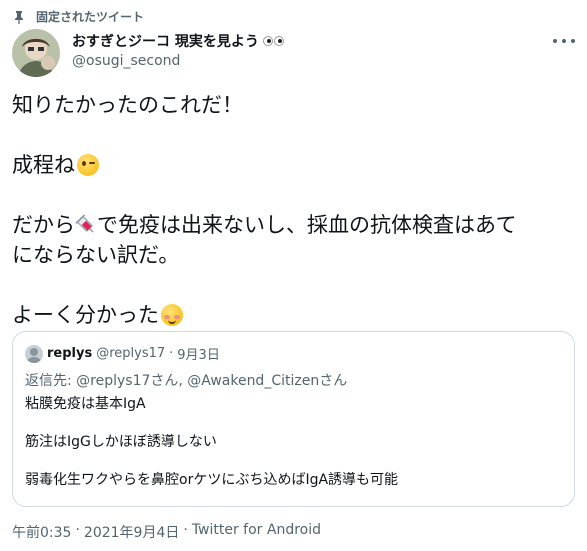 The height and width of the screenshot is (551, 587). Describe the element at coordinates (172, 315) in the screenshot. I see `smiling-face-icon` at that location.